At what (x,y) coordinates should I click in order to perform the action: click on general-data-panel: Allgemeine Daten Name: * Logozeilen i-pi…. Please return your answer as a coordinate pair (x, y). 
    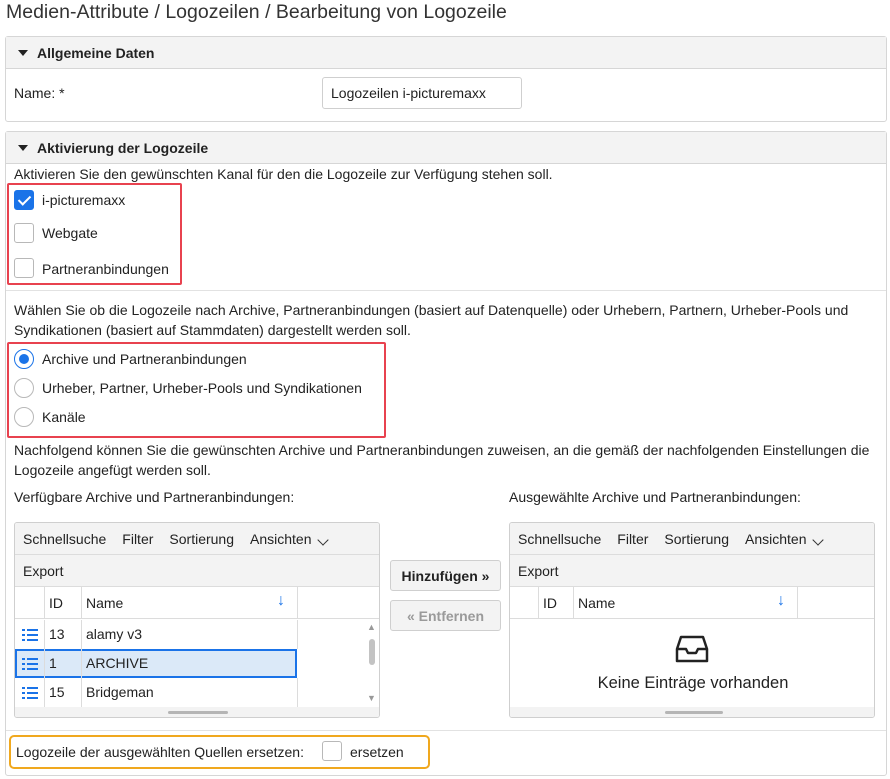
    Looking at the image, I should click on (446, 79).